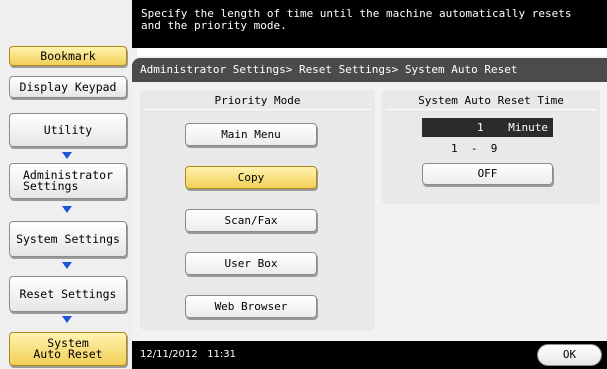 The image size is (607, 369). What do you see at coordinates (528, 127) in the screenshot?
I see `reset-time-unit: Minute` at bounding box center [528, 127].